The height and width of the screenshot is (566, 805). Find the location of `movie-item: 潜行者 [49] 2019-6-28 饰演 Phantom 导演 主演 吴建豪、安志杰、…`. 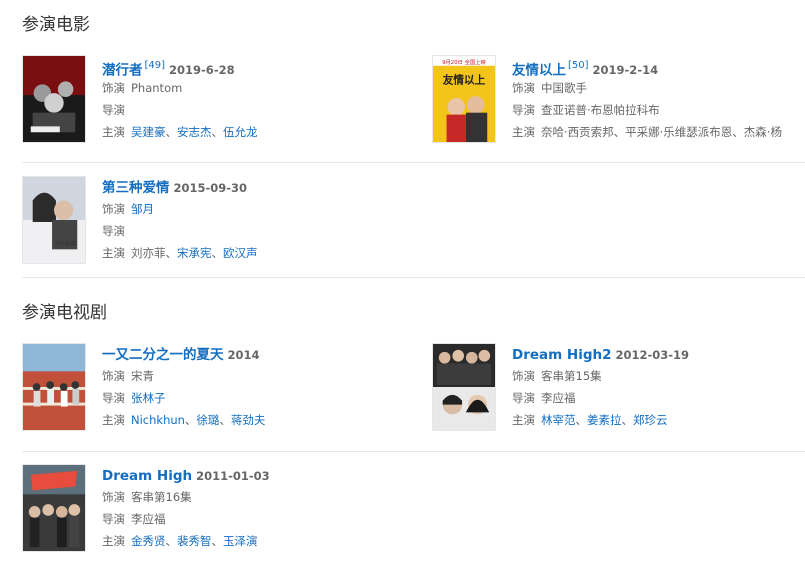

movie-item: 潜行者 [49] 2019-6-28 饰演 Phantom 导演 主演 吴建豪、安志杰、… is located at coordinates (212, 101).